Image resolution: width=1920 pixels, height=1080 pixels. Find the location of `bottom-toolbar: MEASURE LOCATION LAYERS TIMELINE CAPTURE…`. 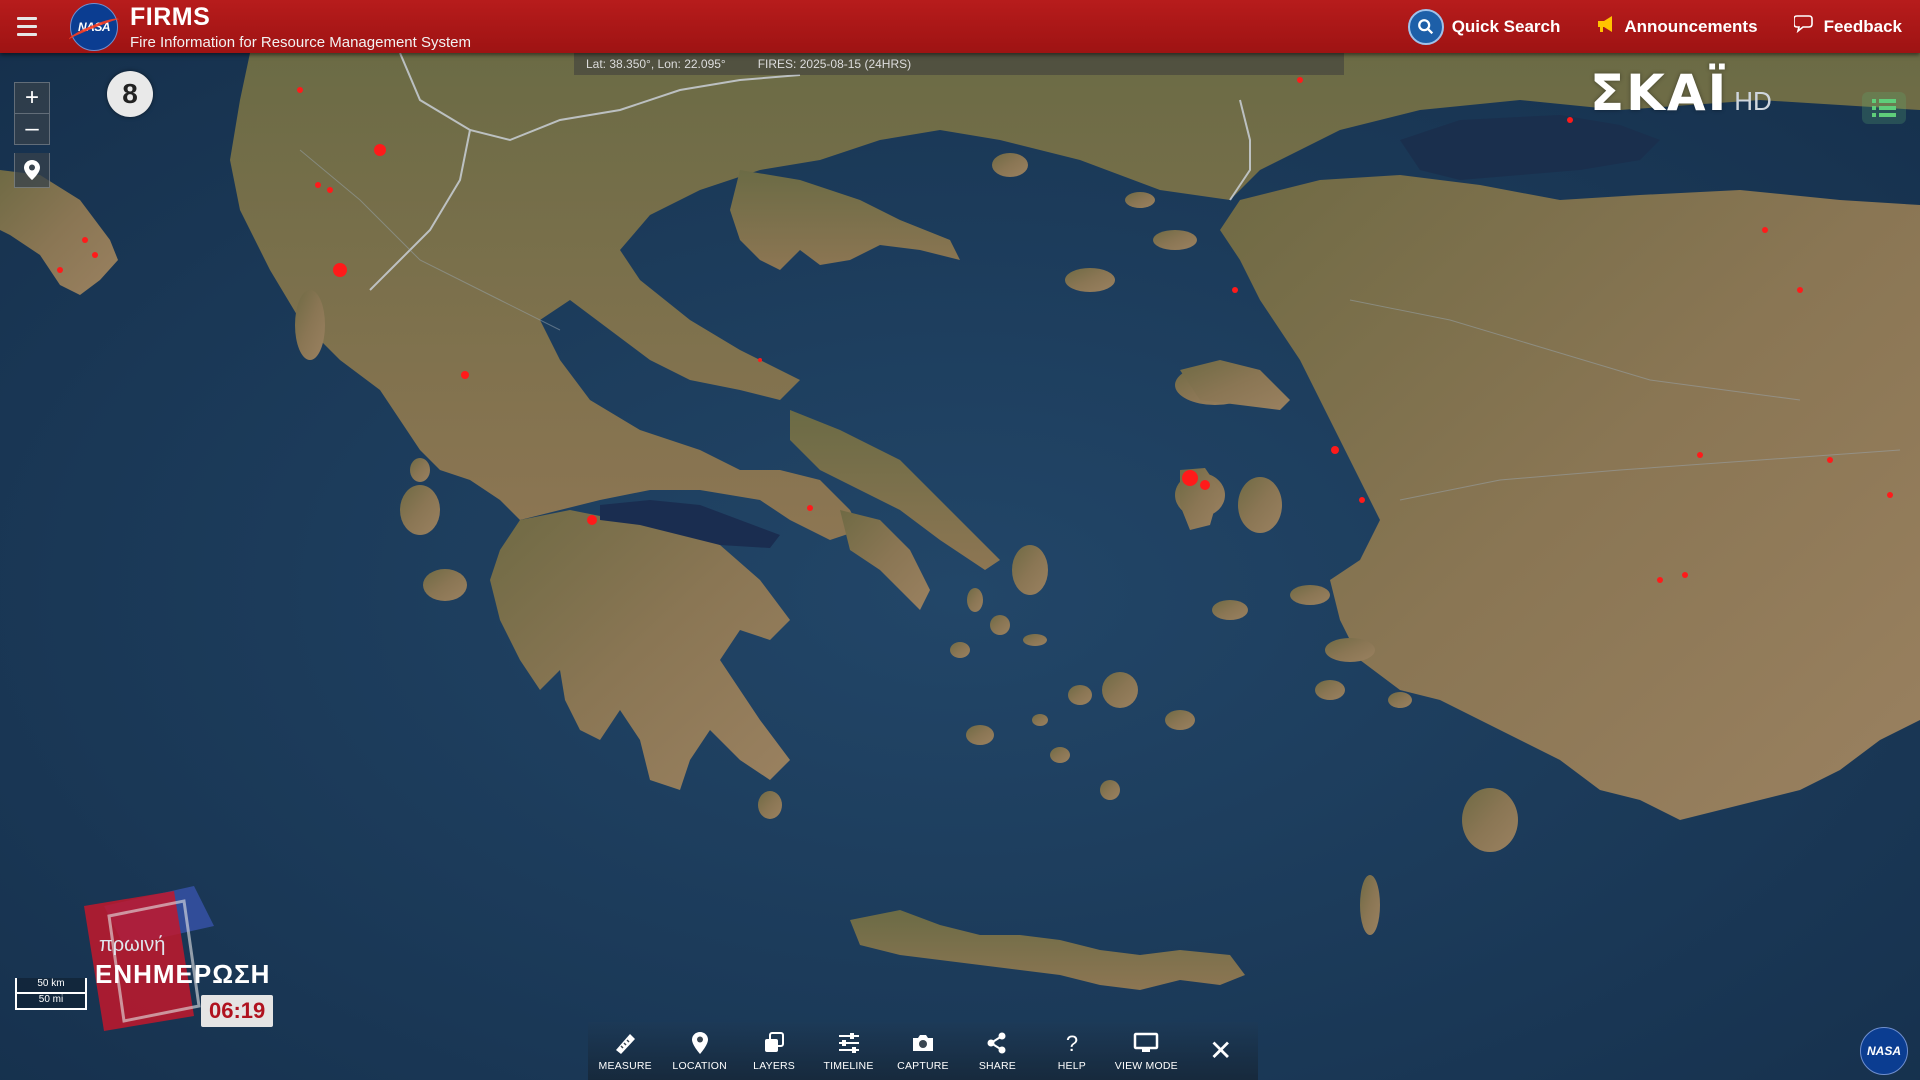

bottom-toolbar: MEASURE LOCATION LAYERS TIMELINE CAPTURE… is located at coordinates (923, 1051).